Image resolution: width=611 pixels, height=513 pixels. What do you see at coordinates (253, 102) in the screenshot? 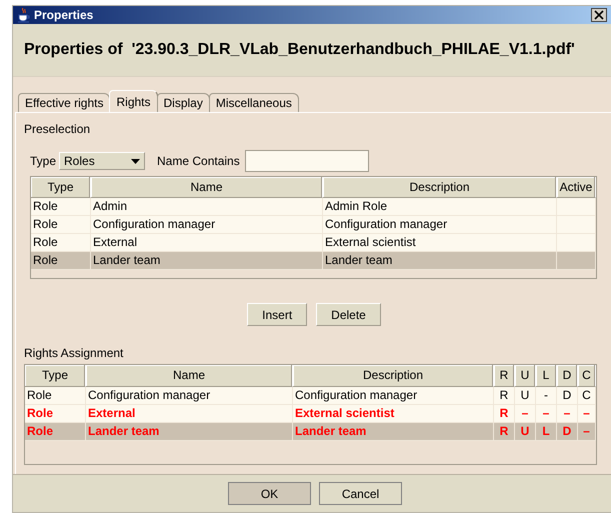
I see `tab: Miscellaneous` at bounding box center [253, 102].